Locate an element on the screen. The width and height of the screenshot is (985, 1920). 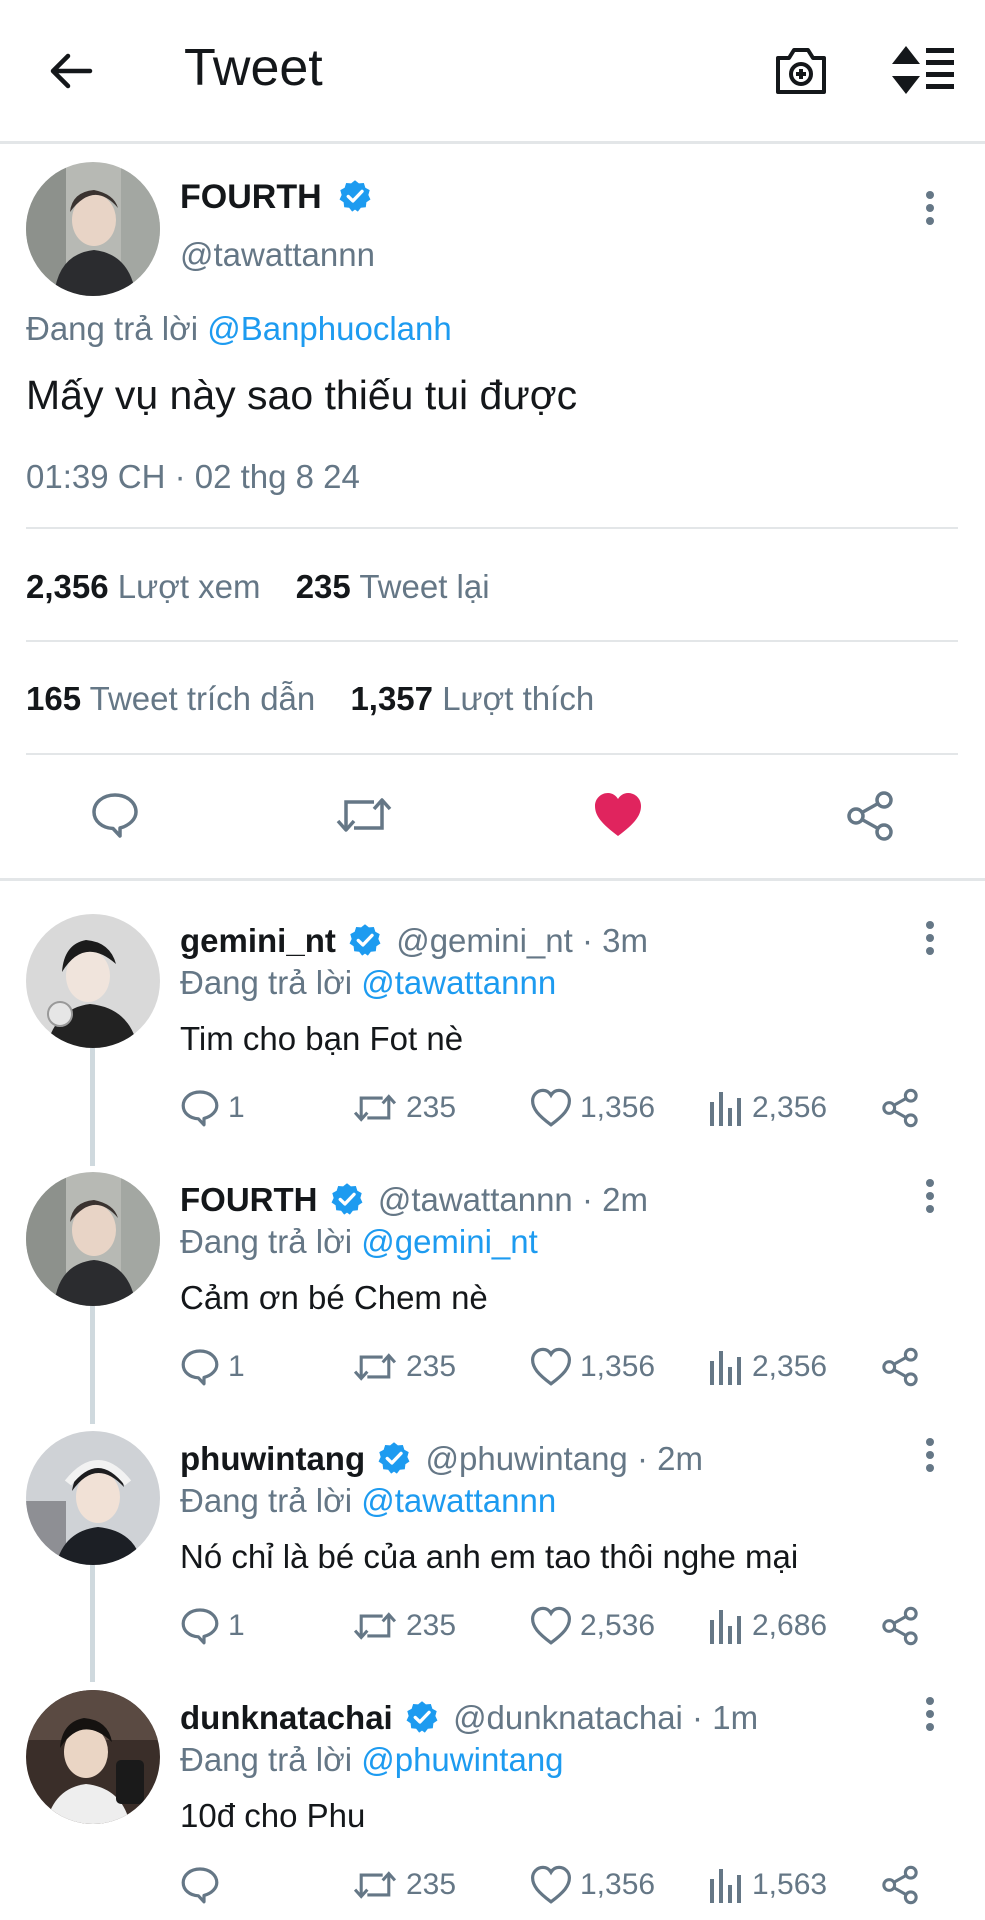
views-action: 1,563 is located at coordinates (767, 1885).